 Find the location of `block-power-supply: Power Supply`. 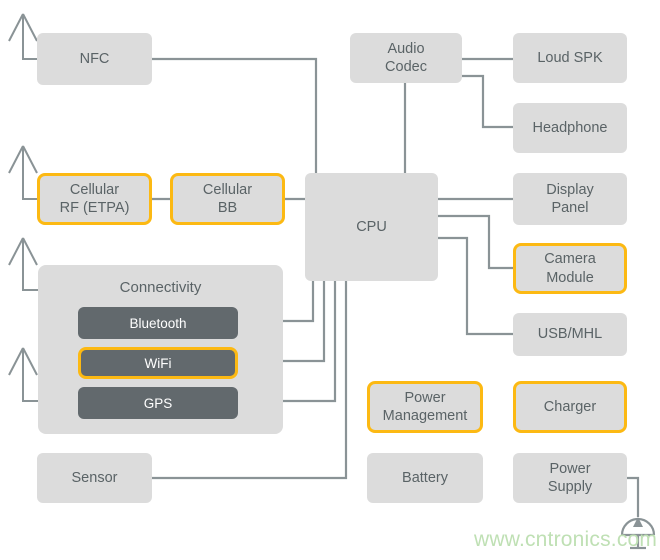

block-power-supply: Power Supply is located at coordinates (570, 478).